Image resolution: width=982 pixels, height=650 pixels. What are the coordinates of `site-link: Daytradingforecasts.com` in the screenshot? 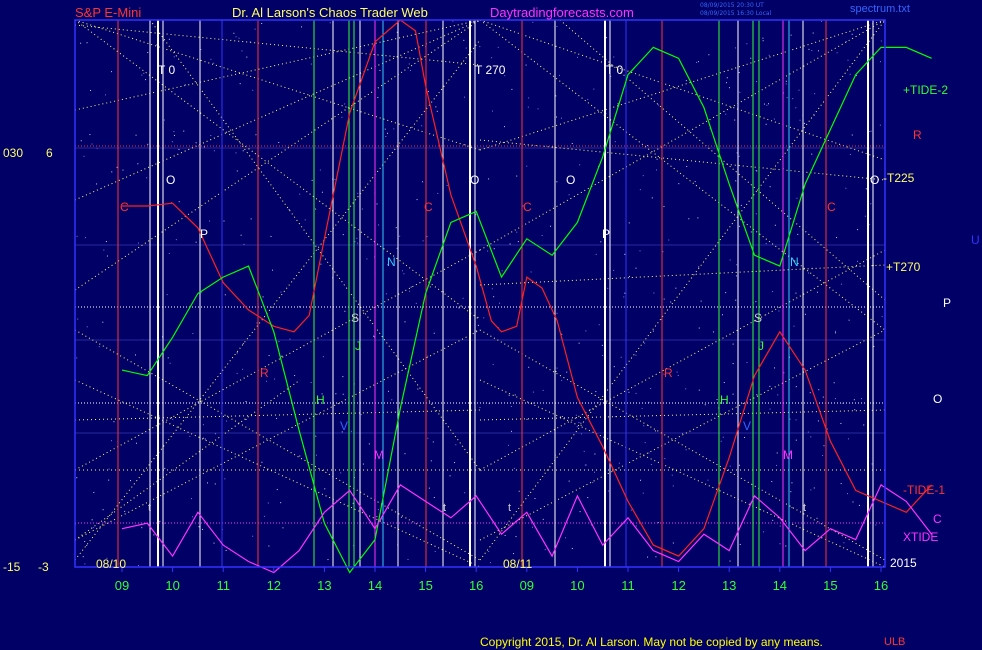 It's located at (562, 12).